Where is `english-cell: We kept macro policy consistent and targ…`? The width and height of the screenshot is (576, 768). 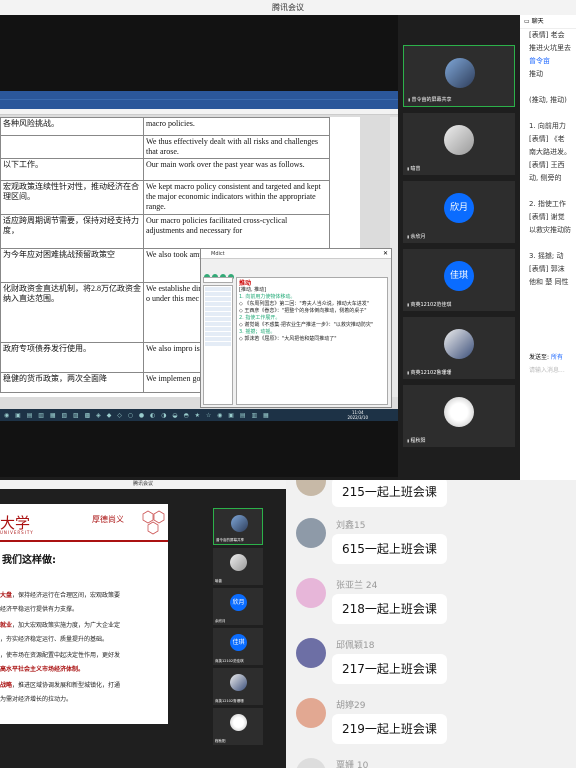 english-cell: We kept macro policy consistent and targ… is located at coordinates (236, 197).